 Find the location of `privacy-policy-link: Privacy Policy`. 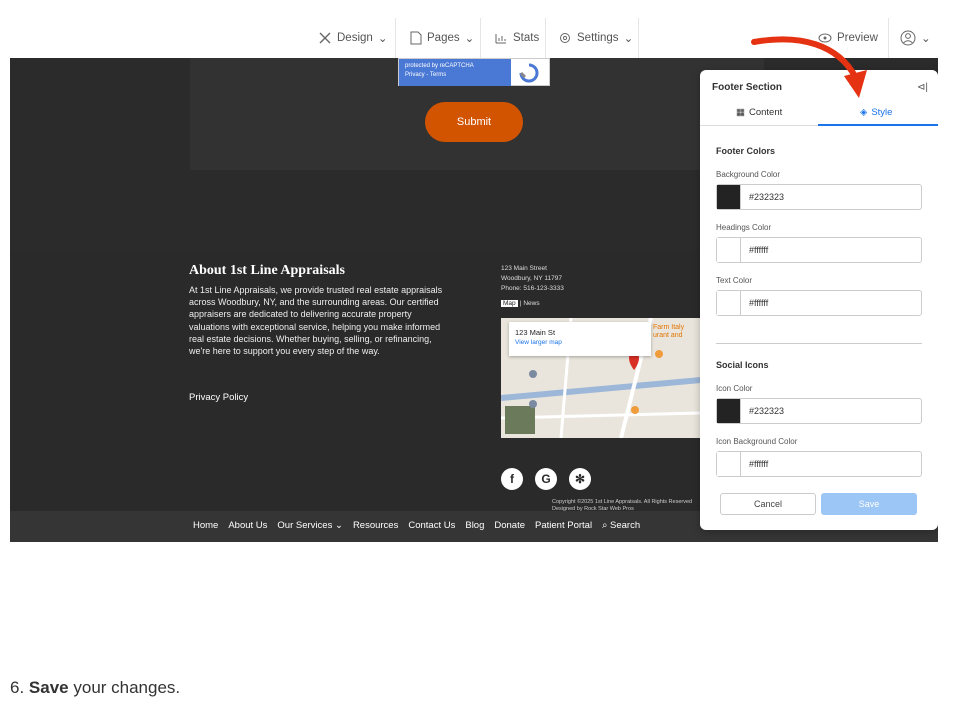

privacy-policy-link: Privacy Policy is located at coordinates (218, 397).